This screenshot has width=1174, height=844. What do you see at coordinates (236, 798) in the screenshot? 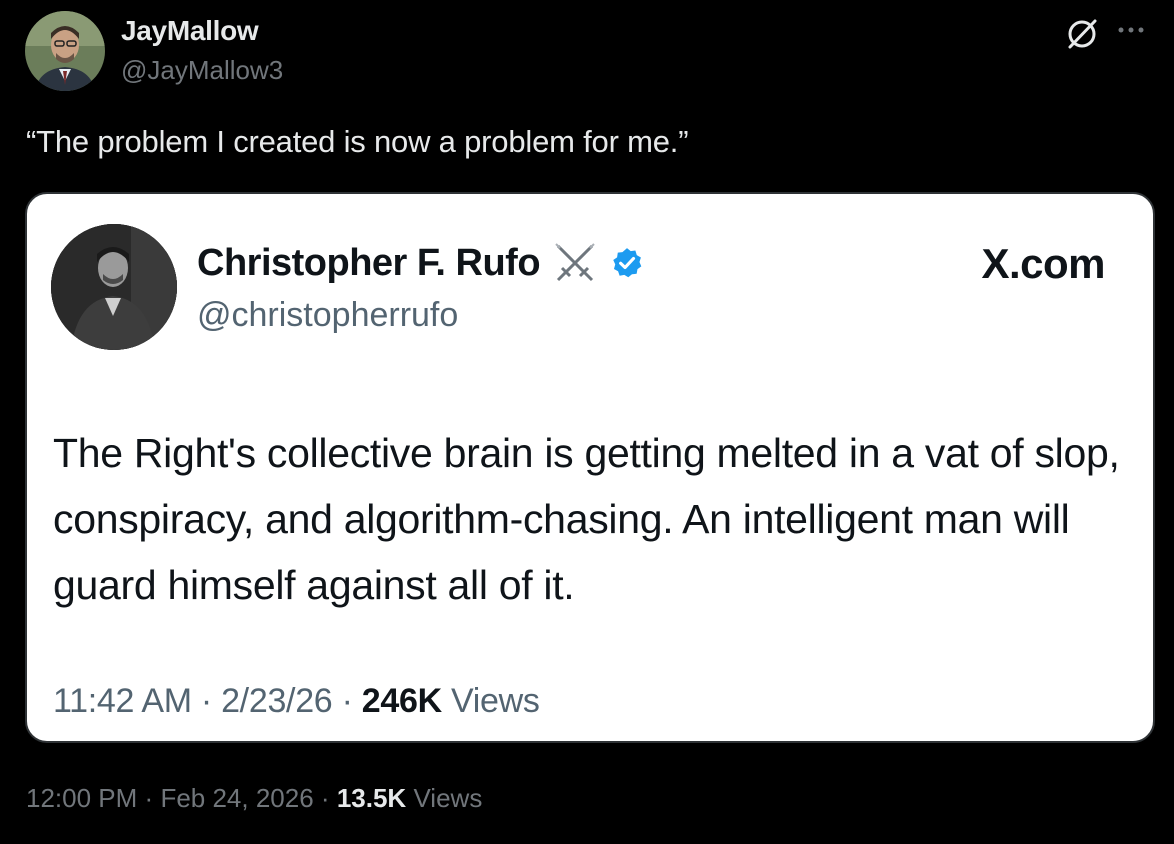
I see `tweet-date: Feb 24, 2026` at bounding box center [236, 798].